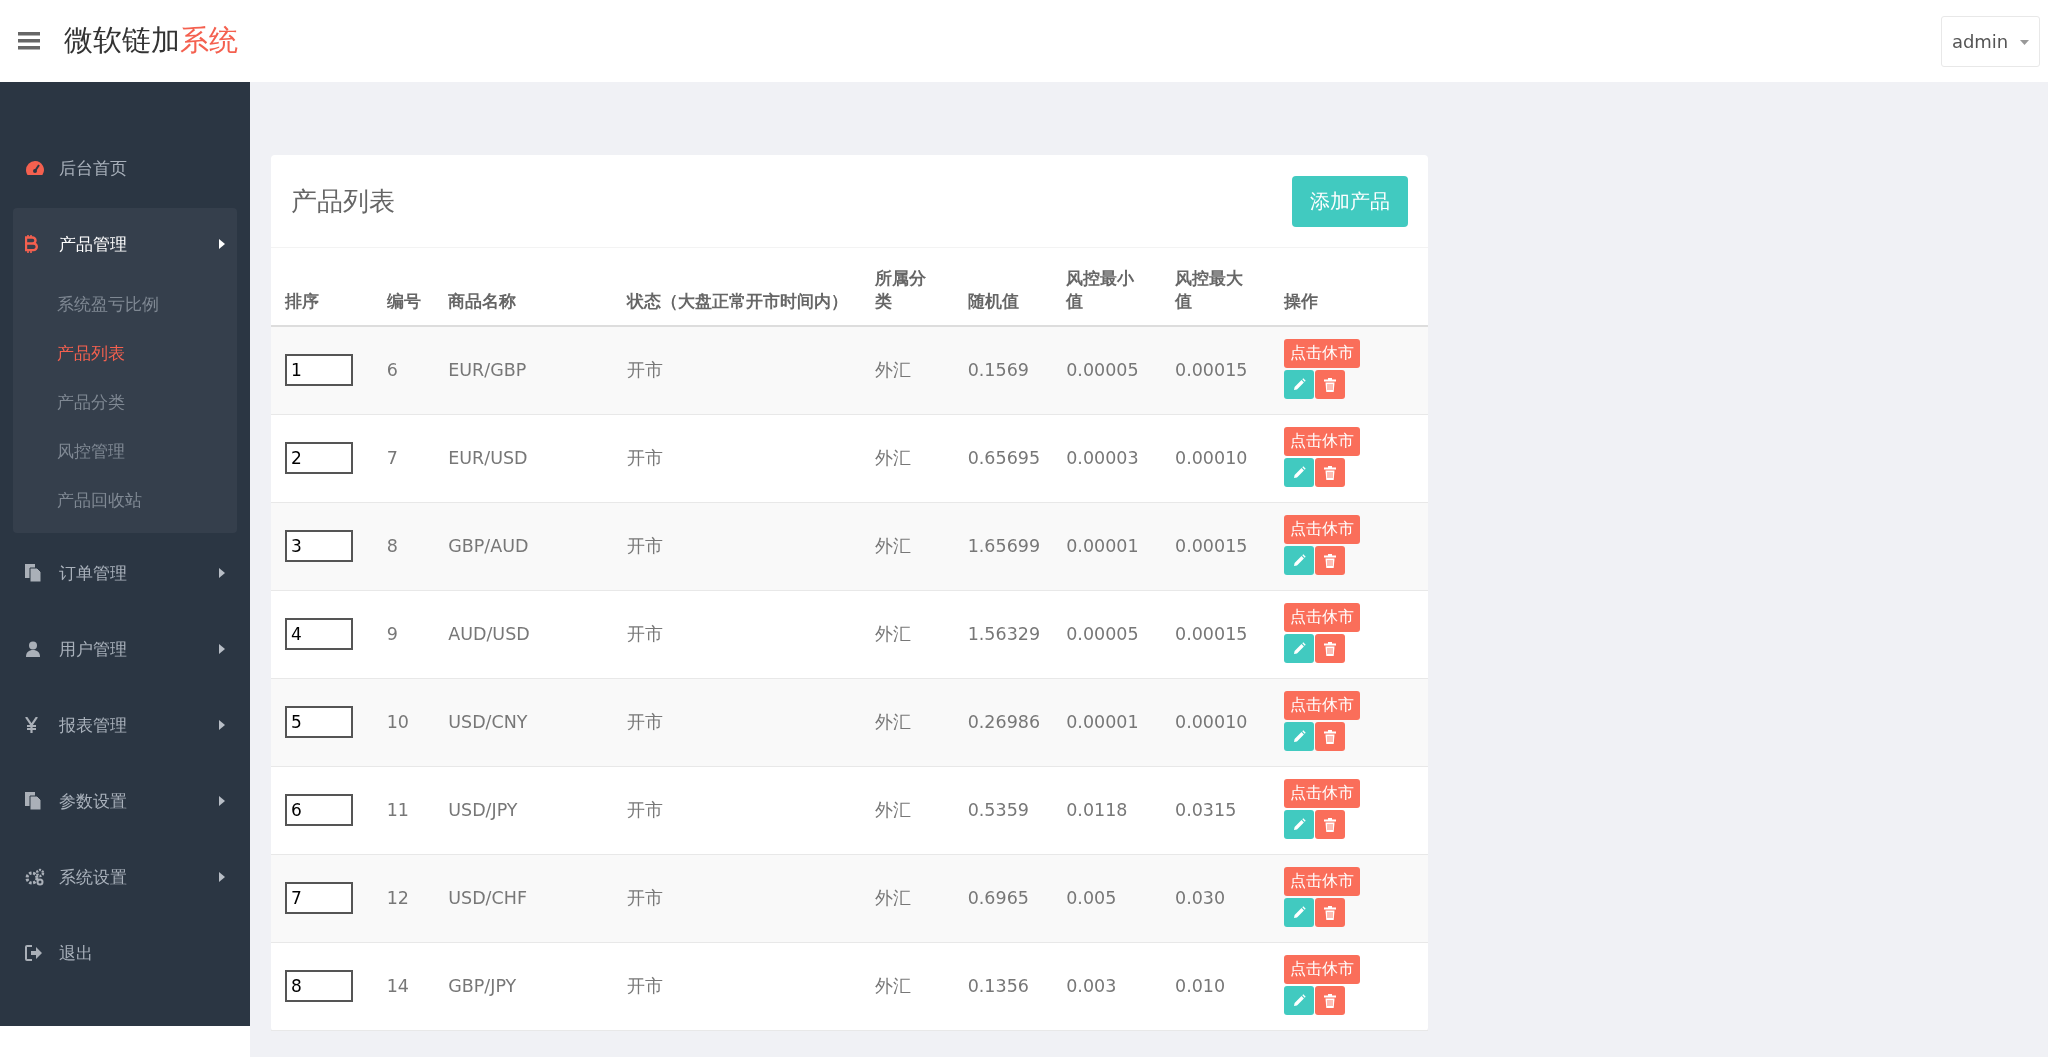 The image size is (2048, 1057). Describe the element at coordinates (397, 810) in the screenshot. I see `table-cell: 11` at that location.